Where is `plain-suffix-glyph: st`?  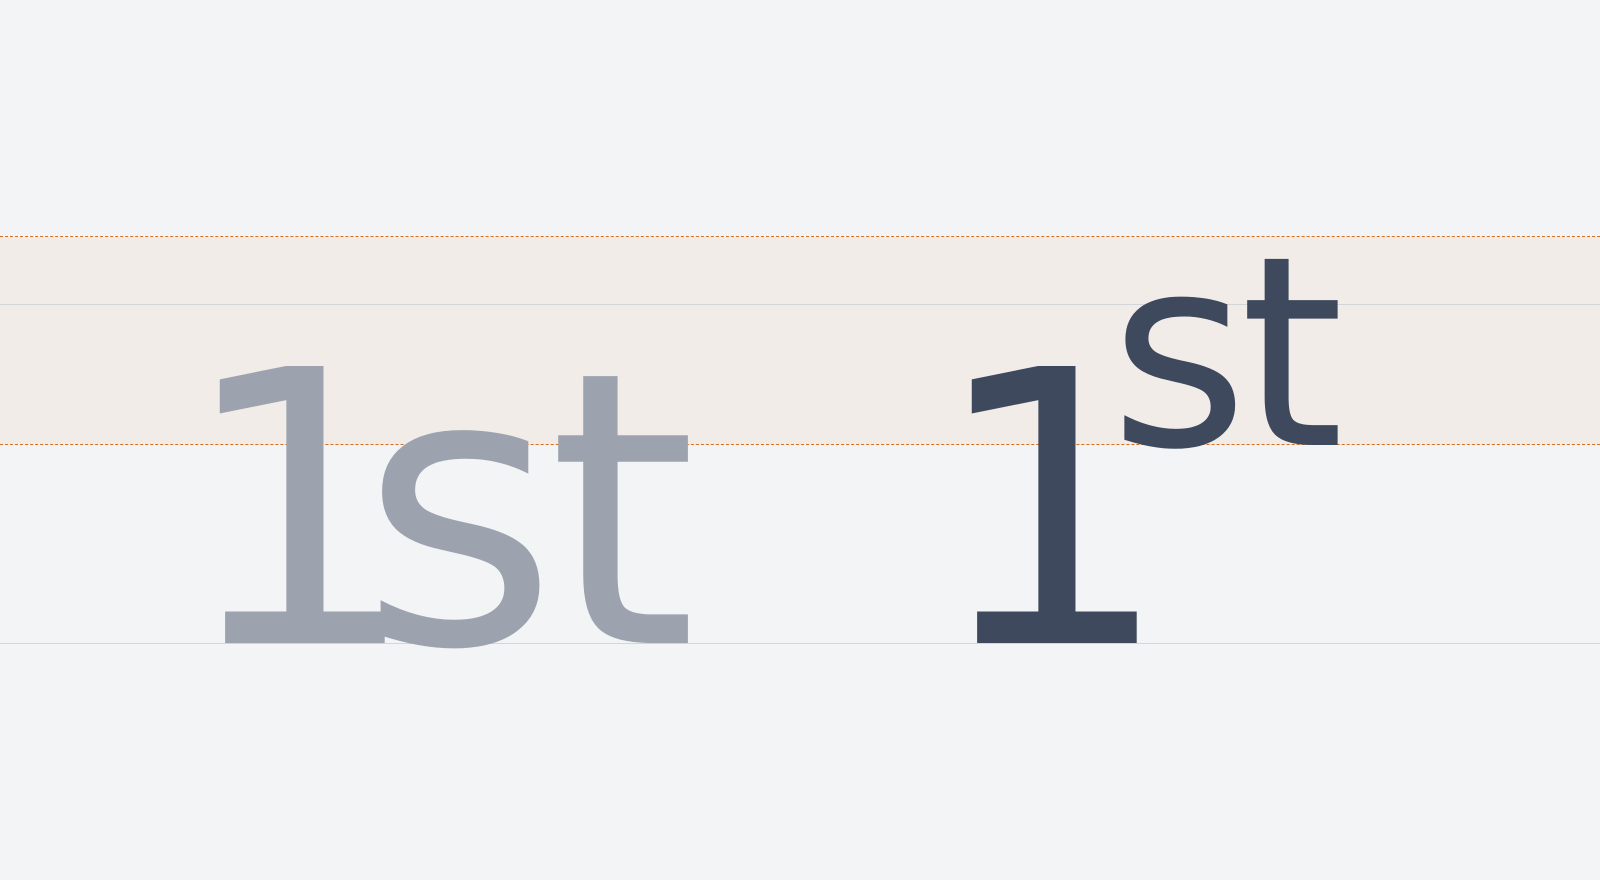
plain-suffix-glyph: st is located at coordinates (525, 511).